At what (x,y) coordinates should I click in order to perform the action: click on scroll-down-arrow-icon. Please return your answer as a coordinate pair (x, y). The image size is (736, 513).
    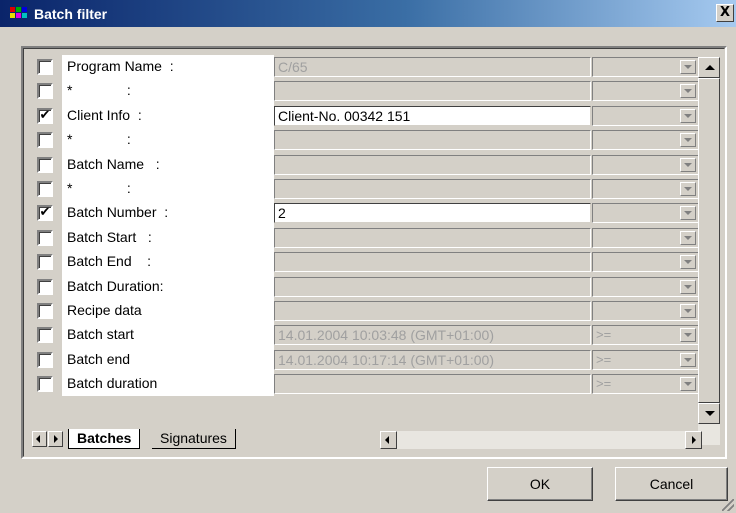
    Looking at the image, I should click on (709, 413).